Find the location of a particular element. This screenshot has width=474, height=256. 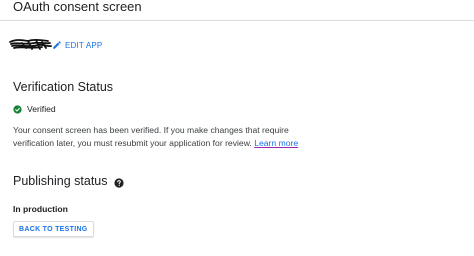

verified-status: Verified is located at coordinates (34, 109).